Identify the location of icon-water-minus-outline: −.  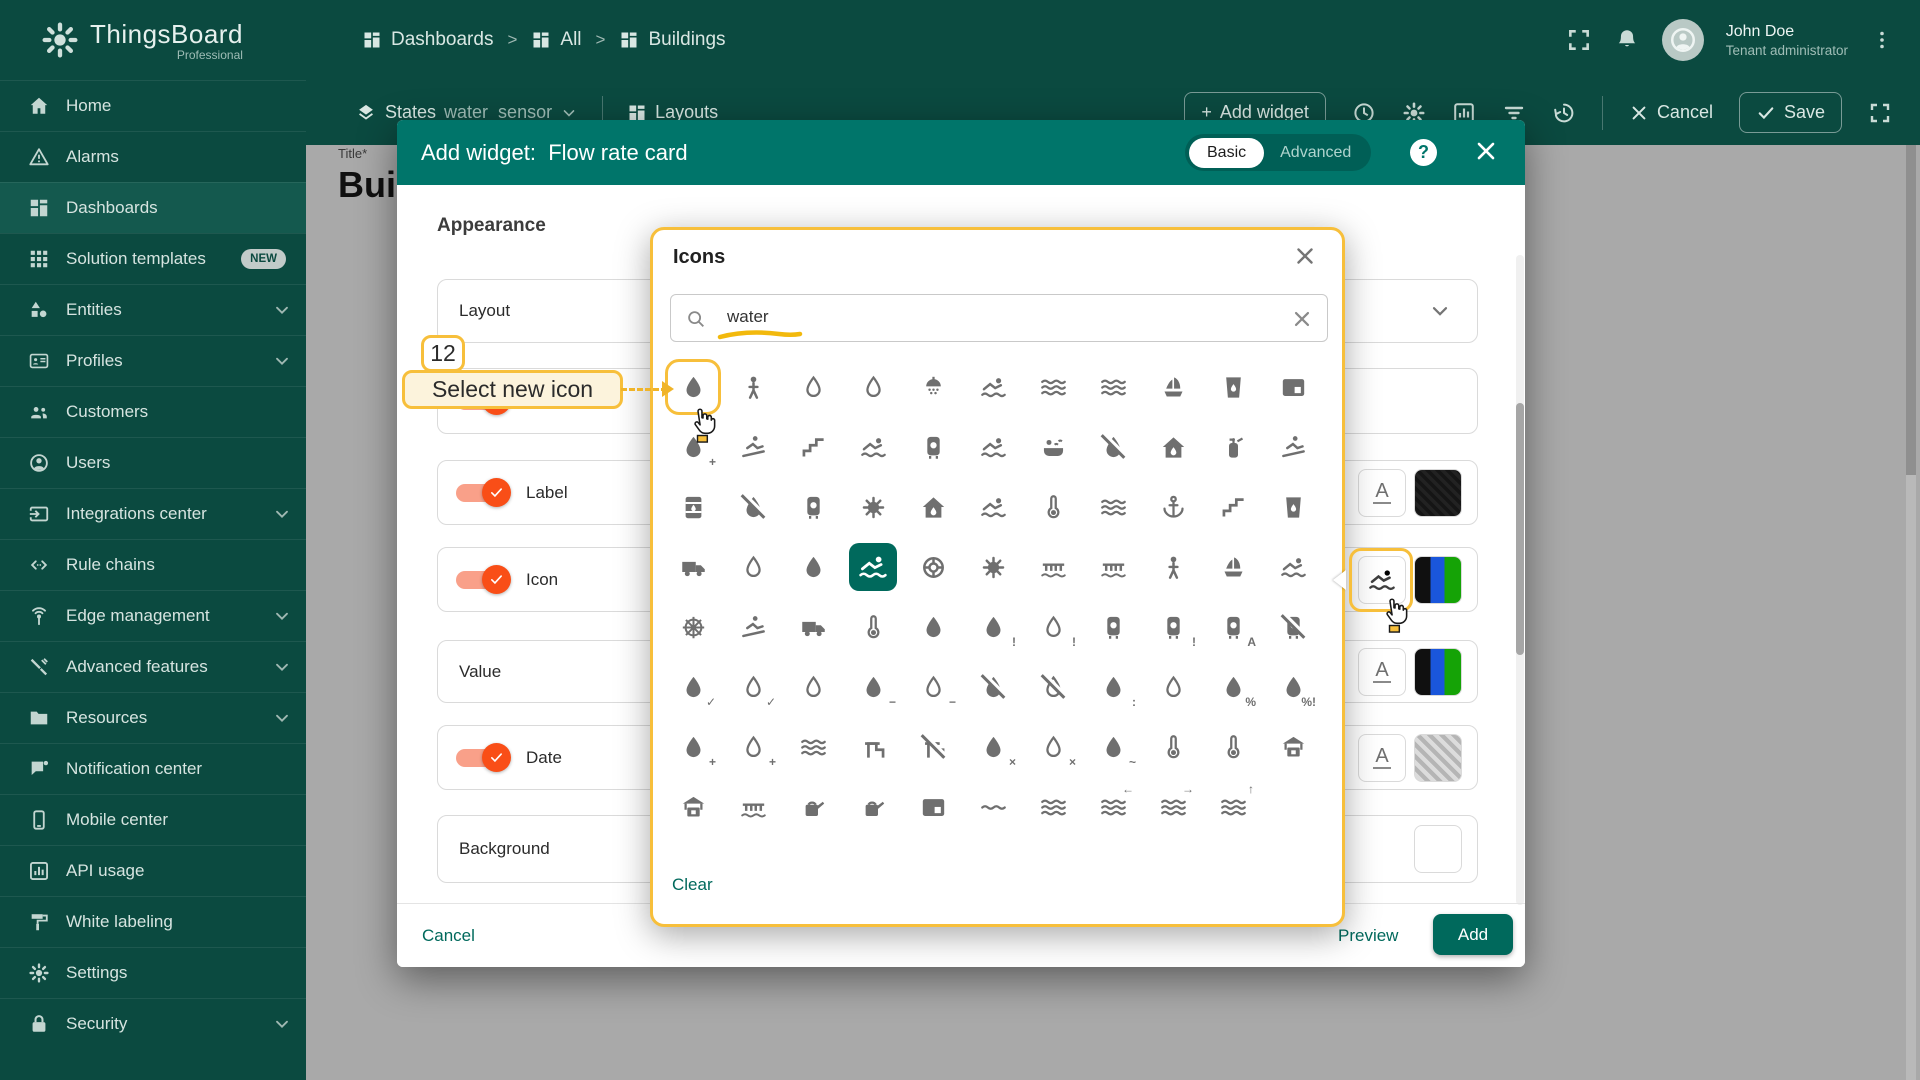
(933, 687).